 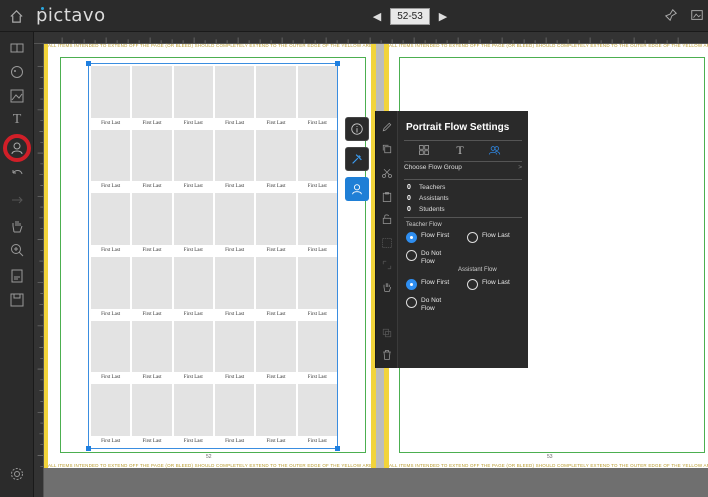 What do you see at coordinates (698, 16) in the screenshot?
I see `preview-icon` at bounding box center [698, 16].